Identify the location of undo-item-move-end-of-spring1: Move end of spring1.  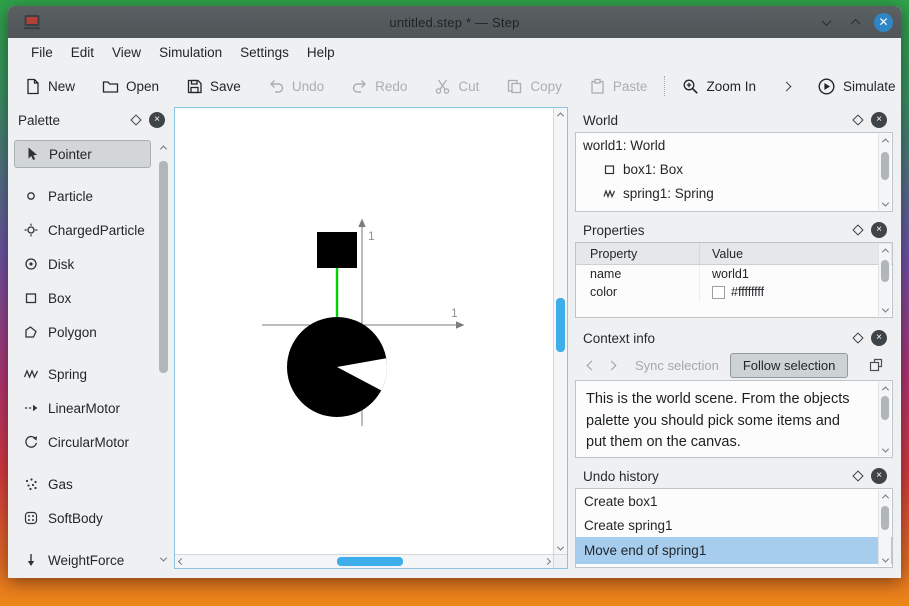
(734, 550).